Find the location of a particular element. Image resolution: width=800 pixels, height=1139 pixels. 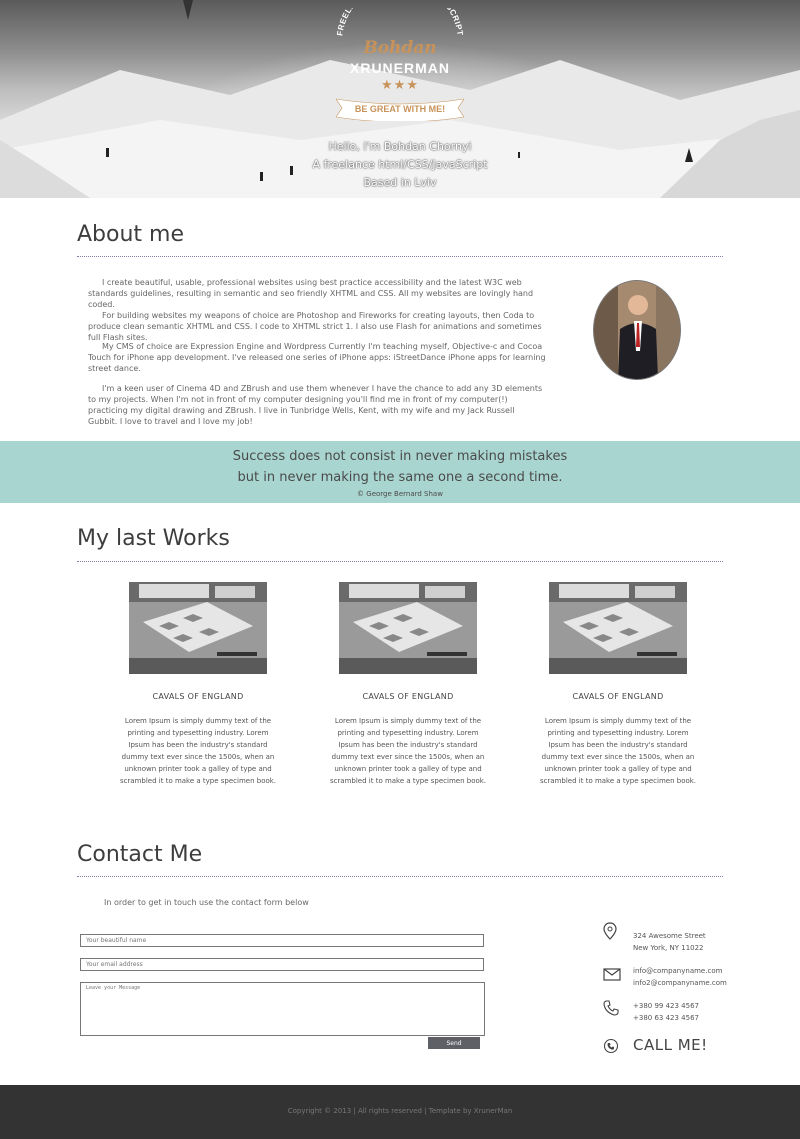

call-icon is located at coordinates (611, 1046).